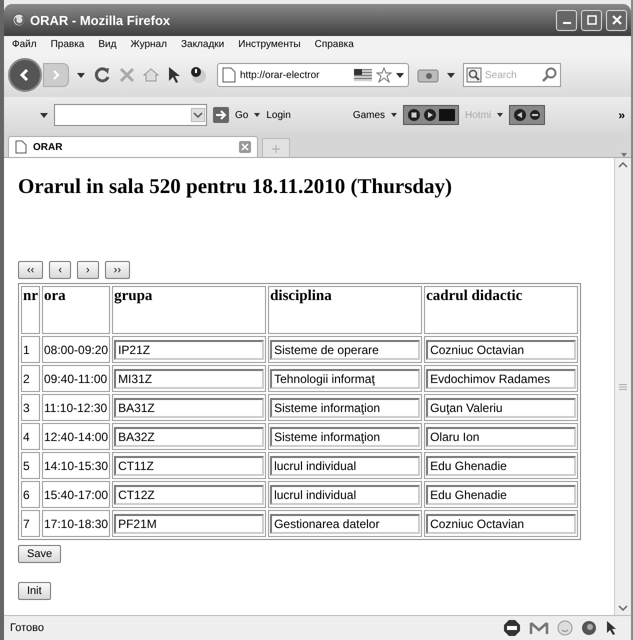 The image size is (633, 640). I want to click on text-field: Olaru Ion, so click(501, 436).